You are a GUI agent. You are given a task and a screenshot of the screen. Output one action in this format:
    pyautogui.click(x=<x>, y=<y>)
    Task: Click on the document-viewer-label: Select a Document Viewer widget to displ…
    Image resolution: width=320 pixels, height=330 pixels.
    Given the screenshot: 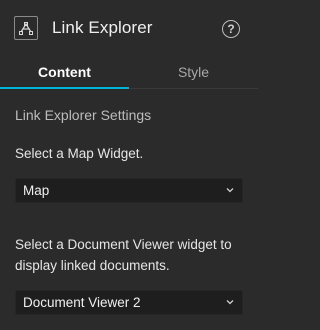 What is the action you would take?
    pyautogui.click(x=123, y=255)
    